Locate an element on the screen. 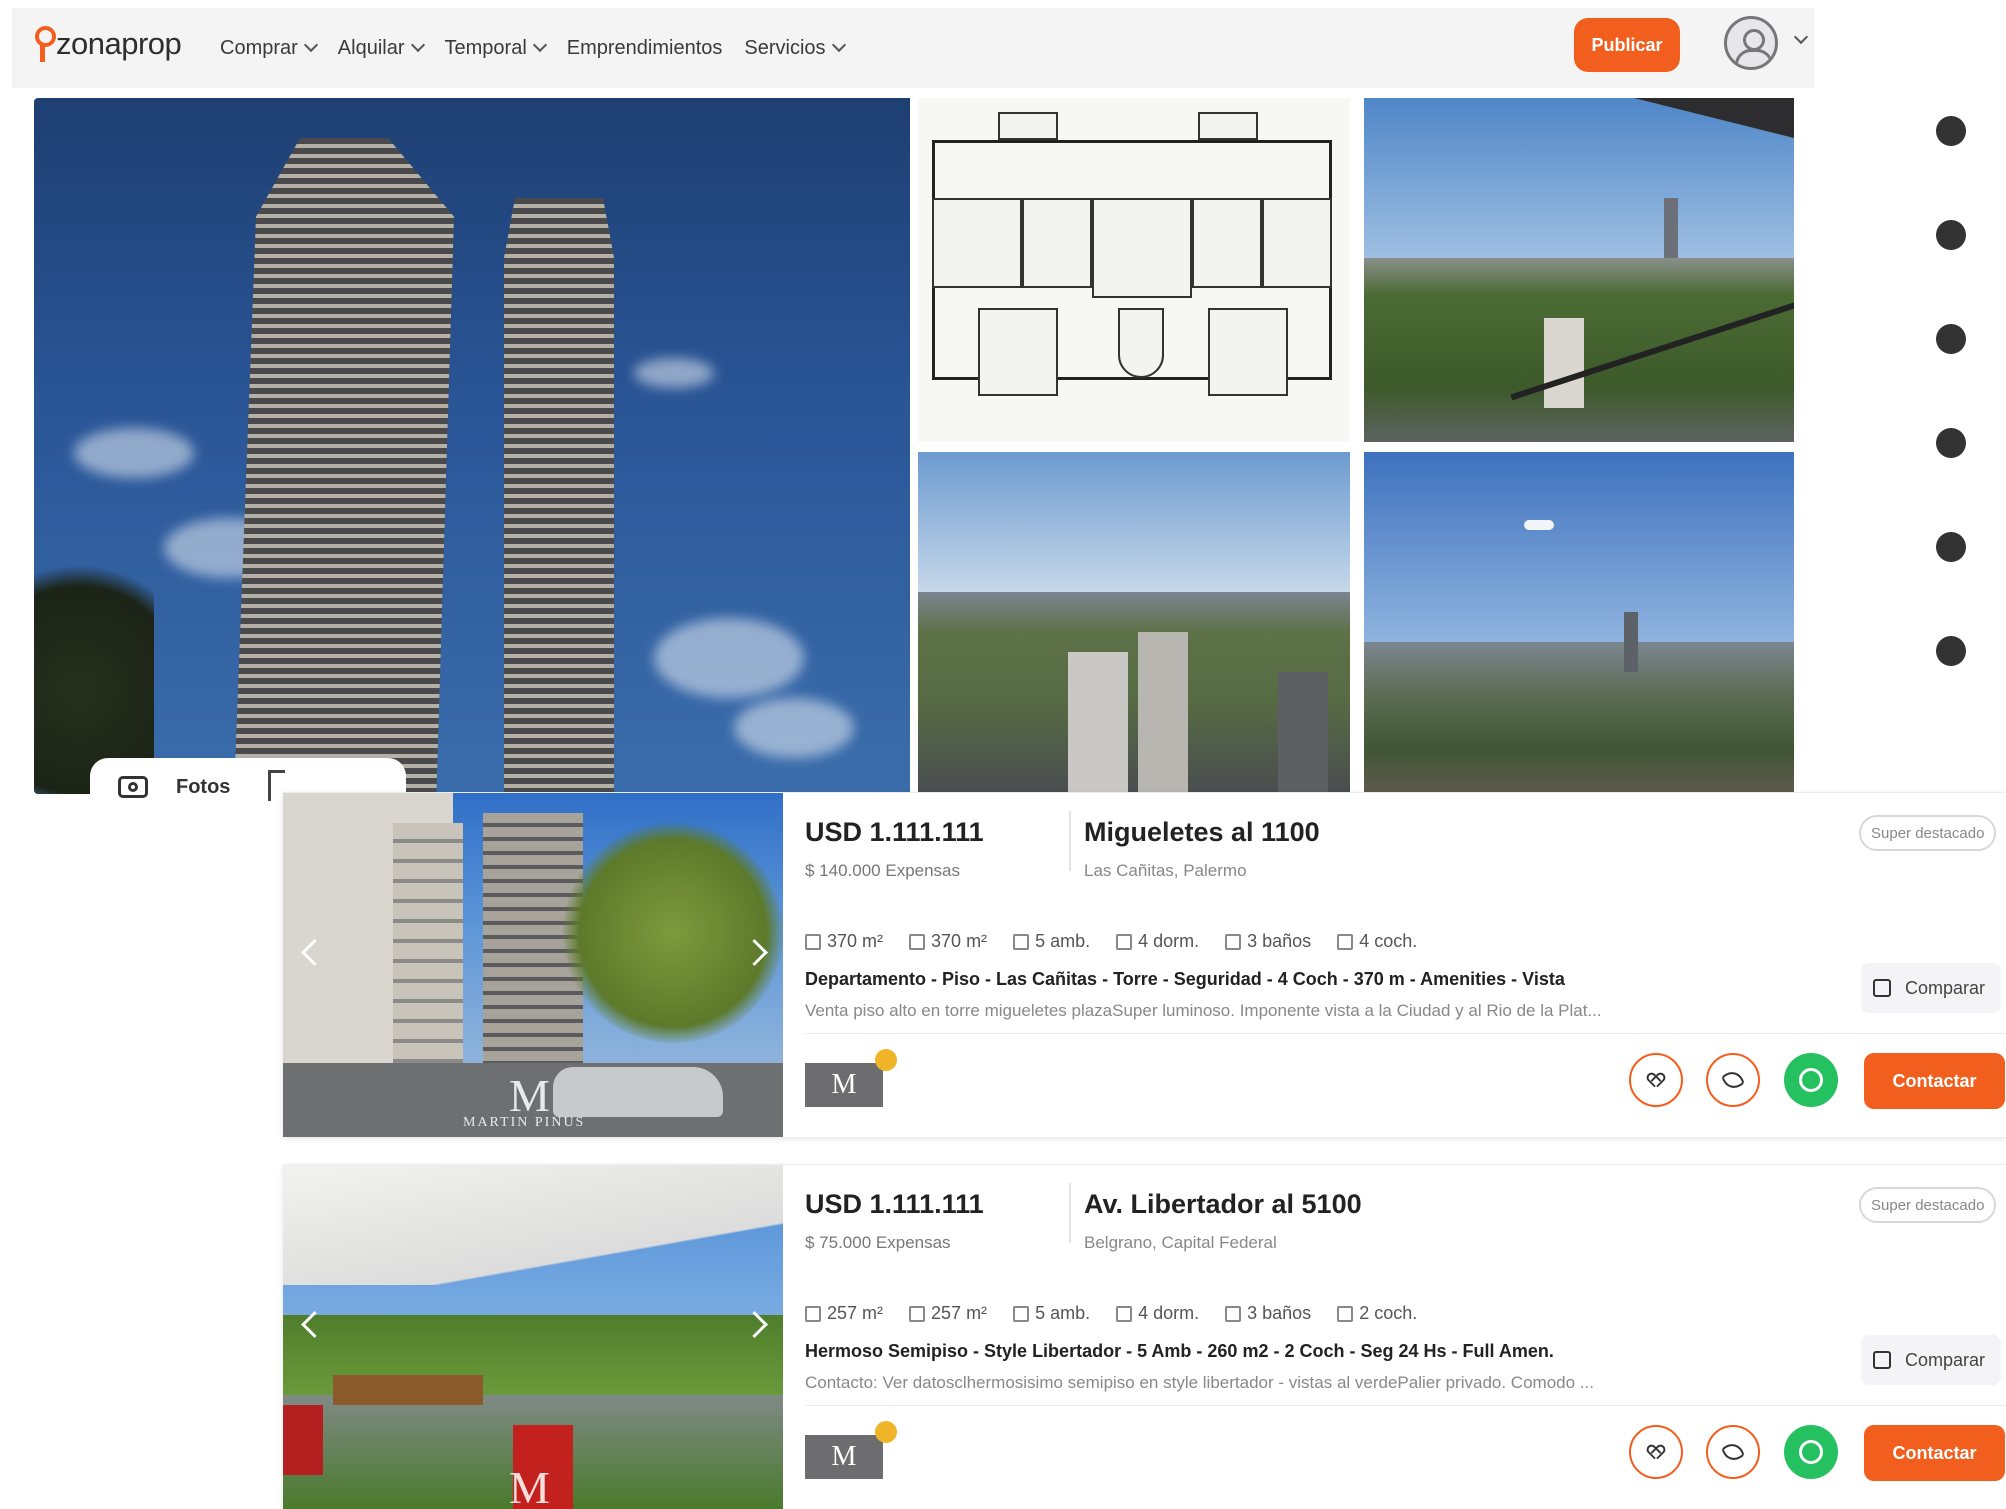  gallery-pagination-dots is located at coordinates (1951, 428).